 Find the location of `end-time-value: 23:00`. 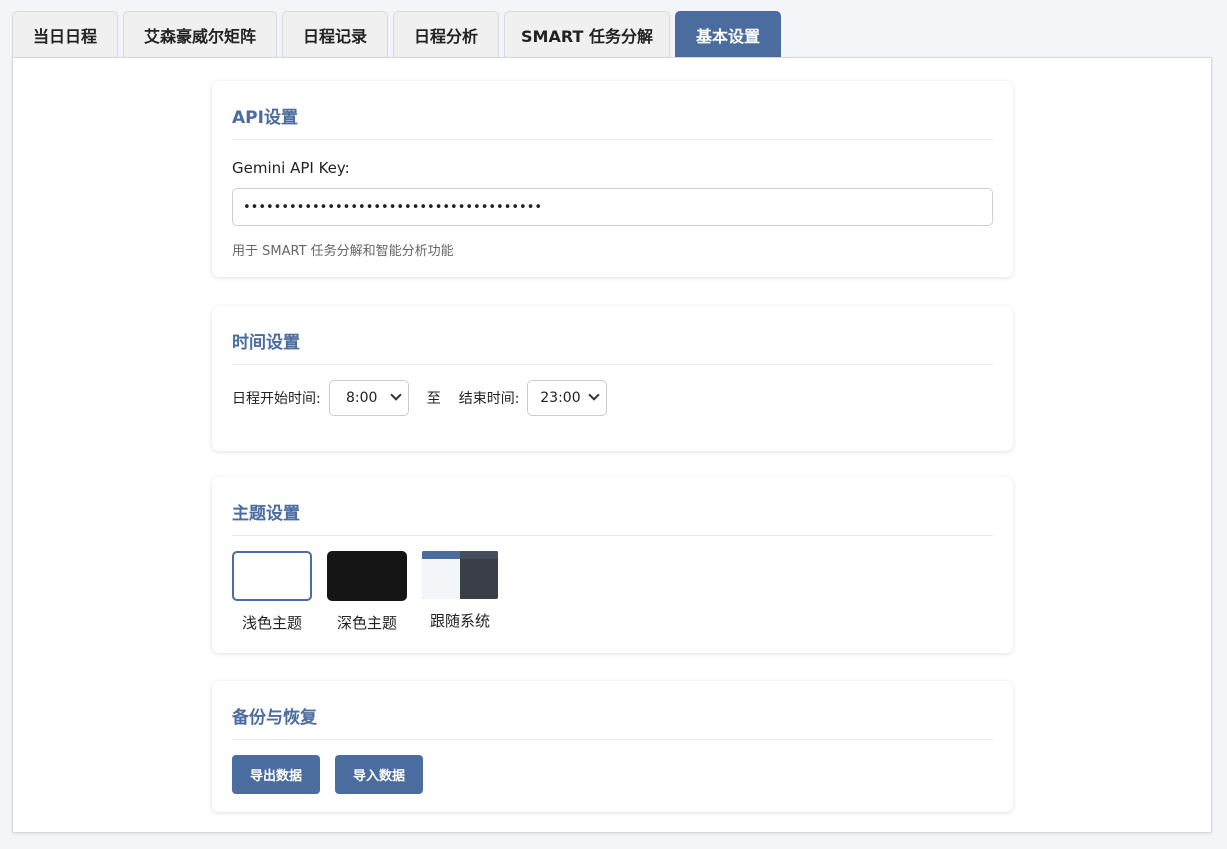

end-time-value: 23:00 is located at coordinates (560, 398).